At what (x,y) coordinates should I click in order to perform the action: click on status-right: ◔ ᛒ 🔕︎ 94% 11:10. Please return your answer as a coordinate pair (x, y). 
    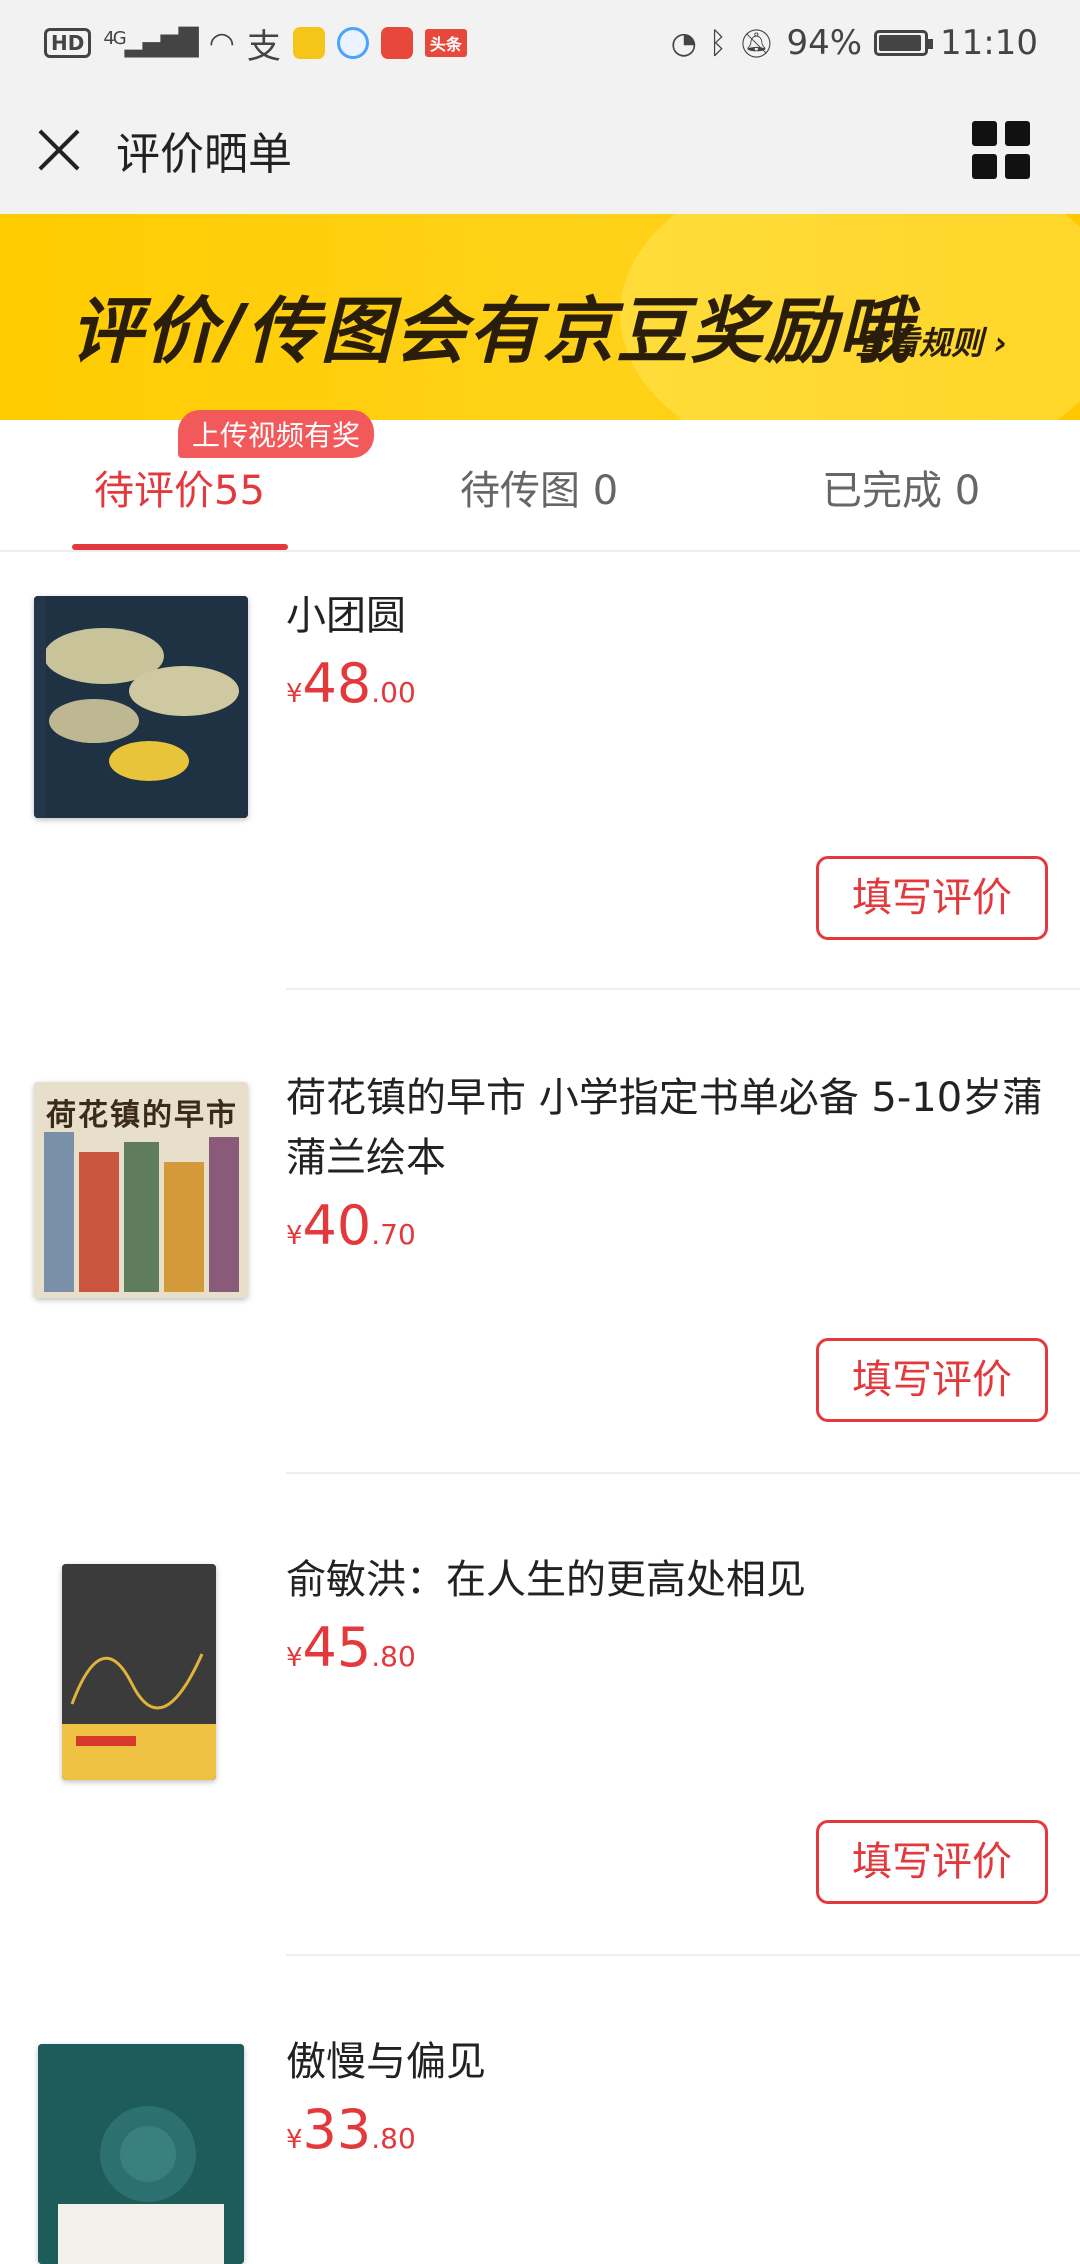
    Looking at the image, I should click on (854, 43).